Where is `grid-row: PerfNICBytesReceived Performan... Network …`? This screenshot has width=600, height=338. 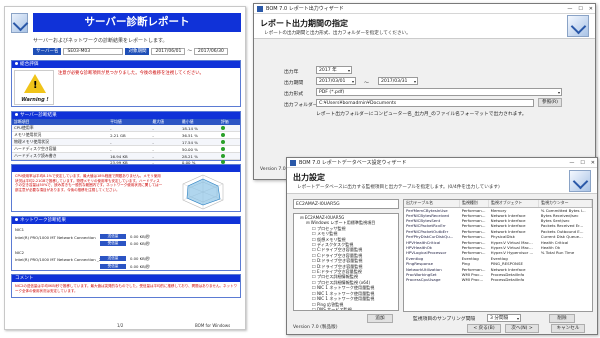
grid-row: PerfNICBytesReceived Performan... Network … is located at coordinates (498, 215).